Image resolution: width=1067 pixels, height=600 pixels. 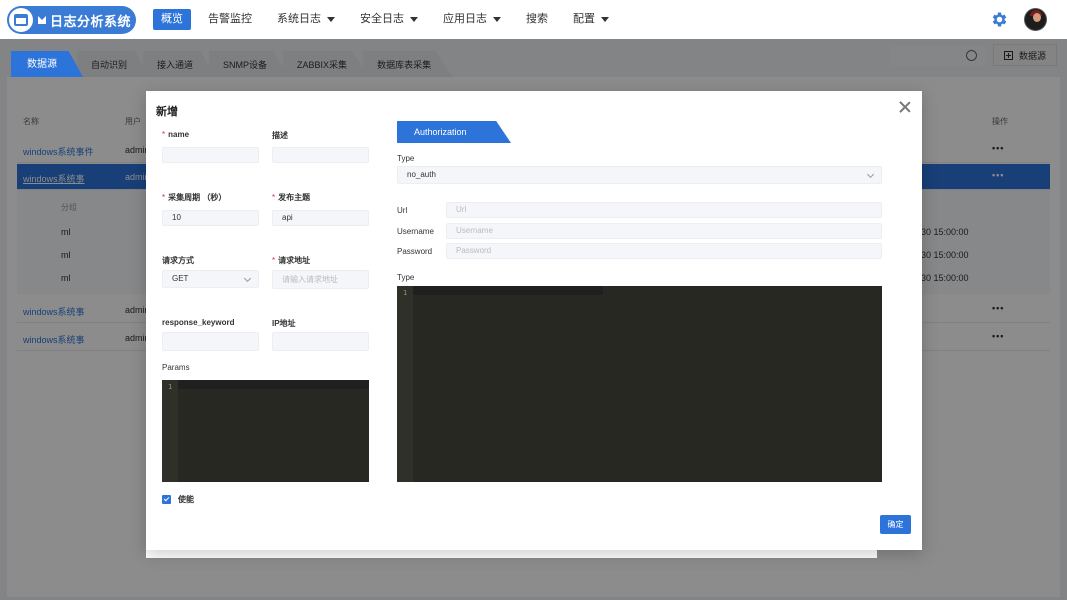 What do you see at coordinates (291, 197) in the screenshot?
I see `topic-label: * 发布主题` at bounding box center [291, 197].